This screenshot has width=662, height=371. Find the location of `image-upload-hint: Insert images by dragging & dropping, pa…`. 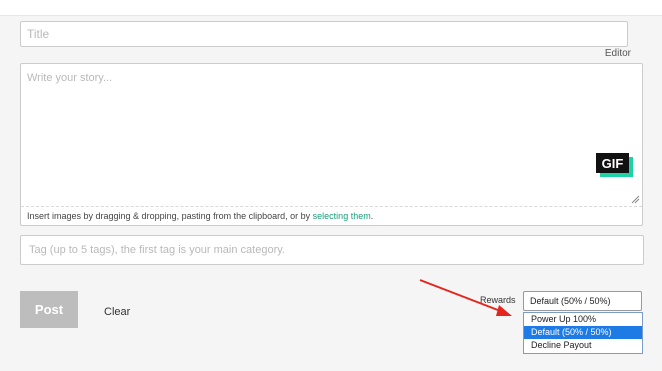

image-upload-hint: Insert images by dragging & dropping, pa… is located at coordinates (331, 215).